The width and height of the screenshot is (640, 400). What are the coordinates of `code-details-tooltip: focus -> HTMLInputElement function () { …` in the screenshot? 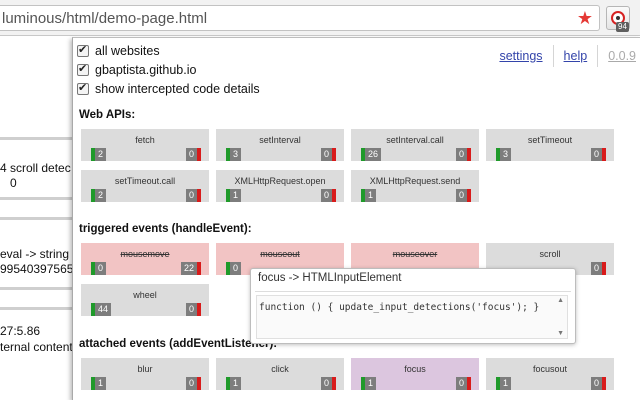 It's located at (413, 306).